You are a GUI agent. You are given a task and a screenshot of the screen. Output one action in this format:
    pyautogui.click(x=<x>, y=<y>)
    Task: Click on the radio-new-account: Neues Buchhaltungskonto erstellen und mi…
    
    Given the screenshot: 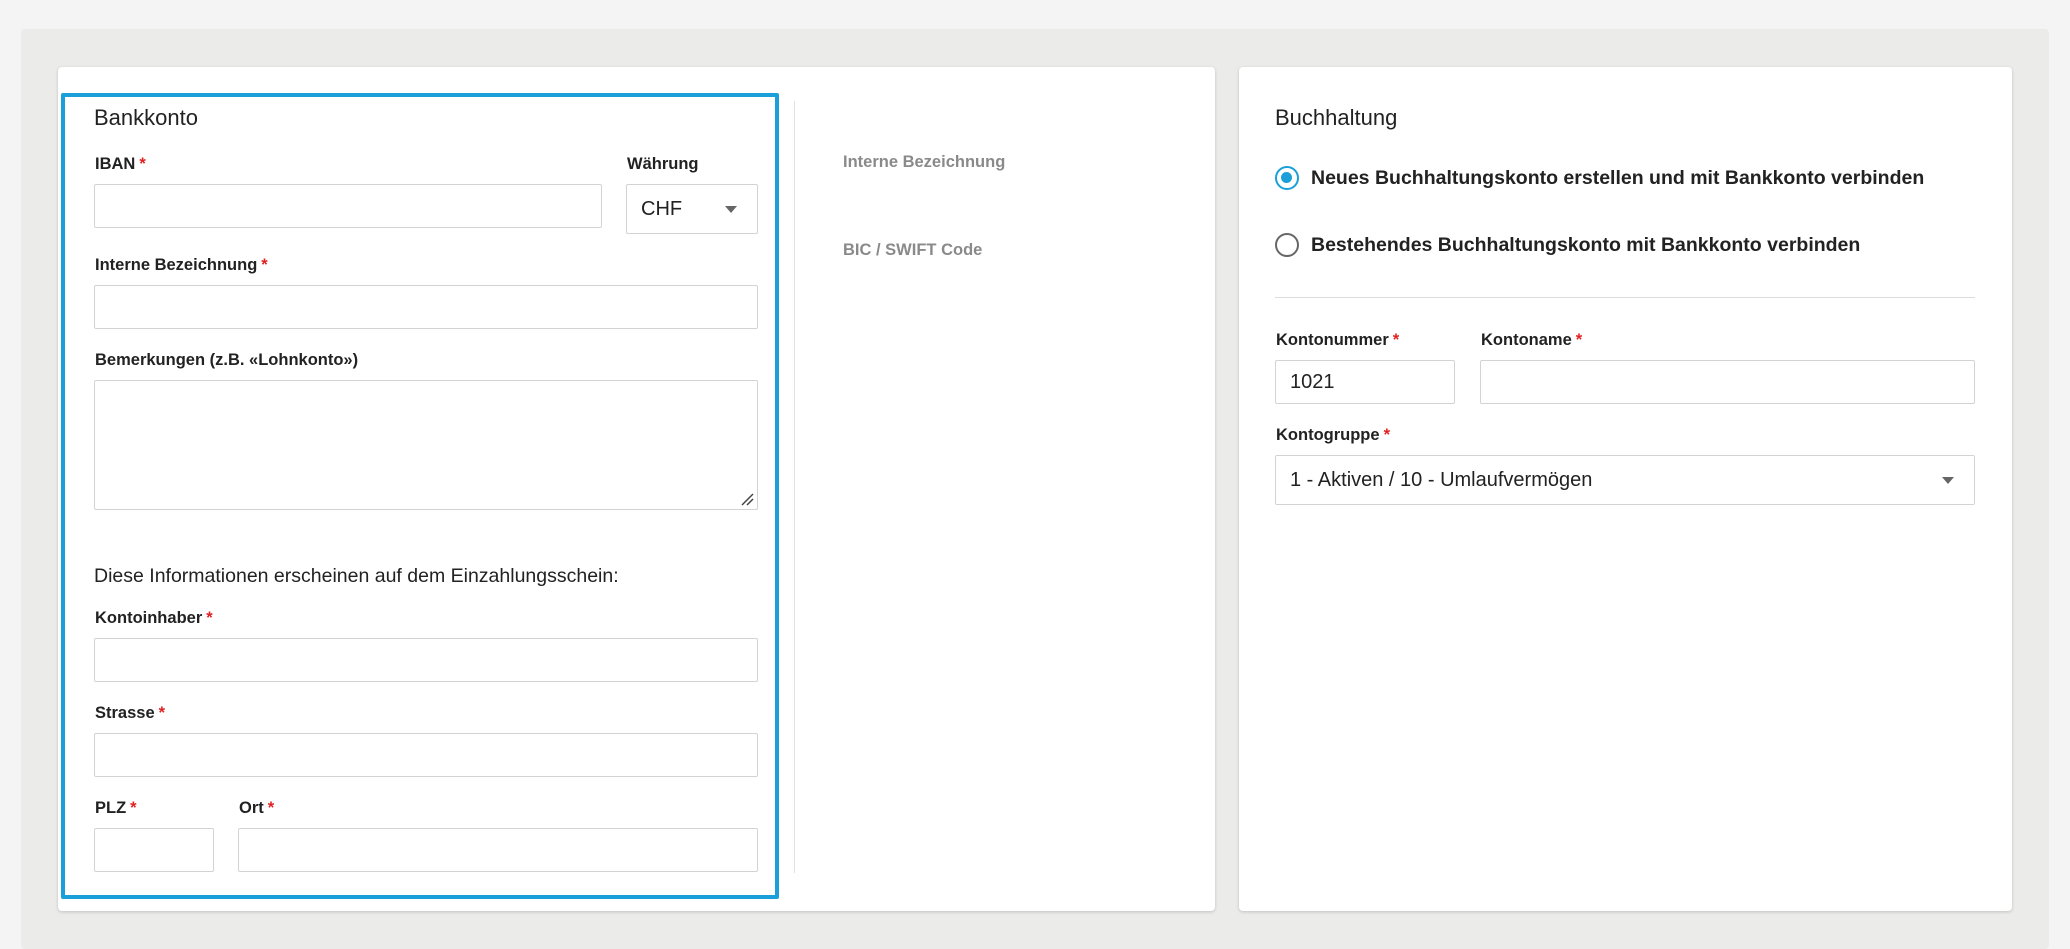 What is the action you would take?
    pyautogui.click(x=1599, y=178)
    